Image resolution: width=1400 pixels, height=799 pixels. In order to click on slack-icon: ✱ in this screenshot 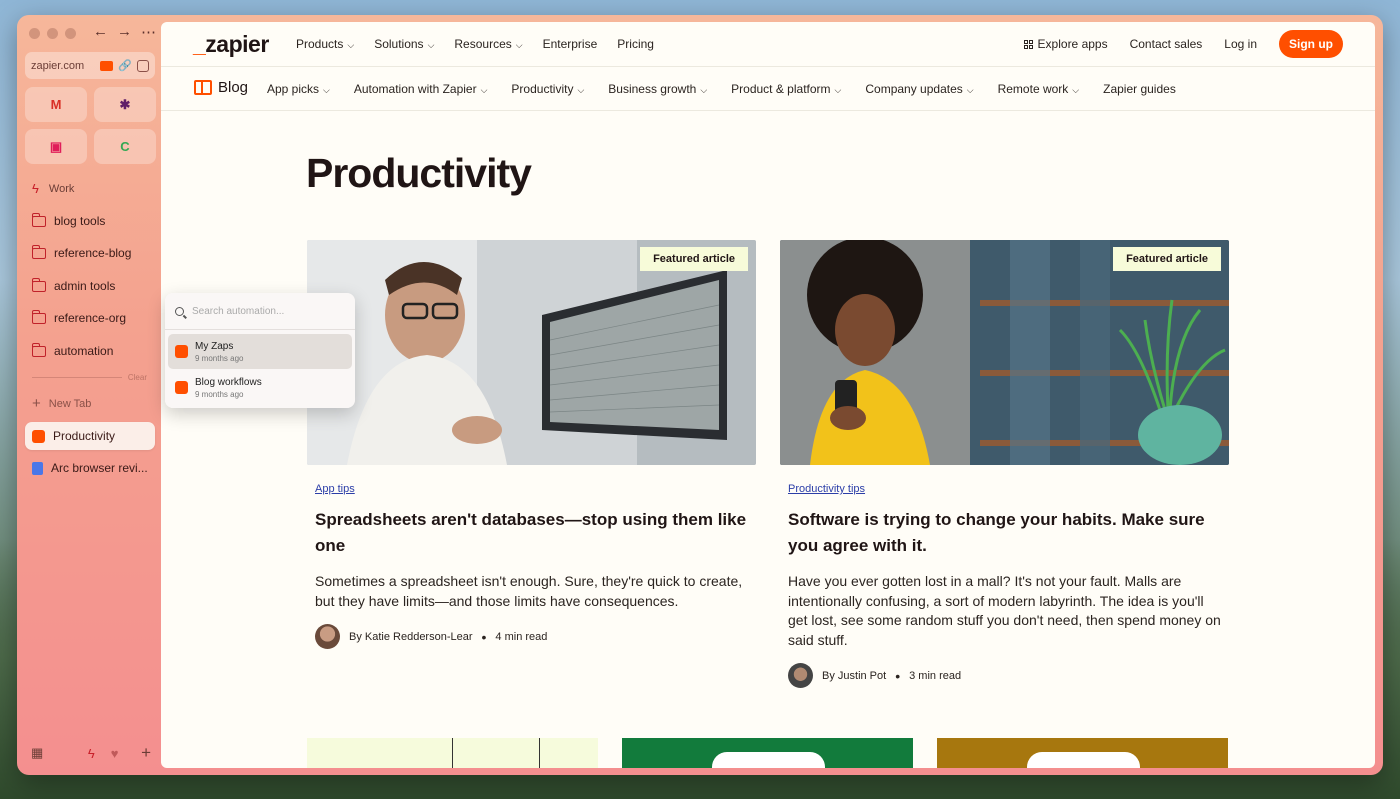, I will do `click(125, 104)`.